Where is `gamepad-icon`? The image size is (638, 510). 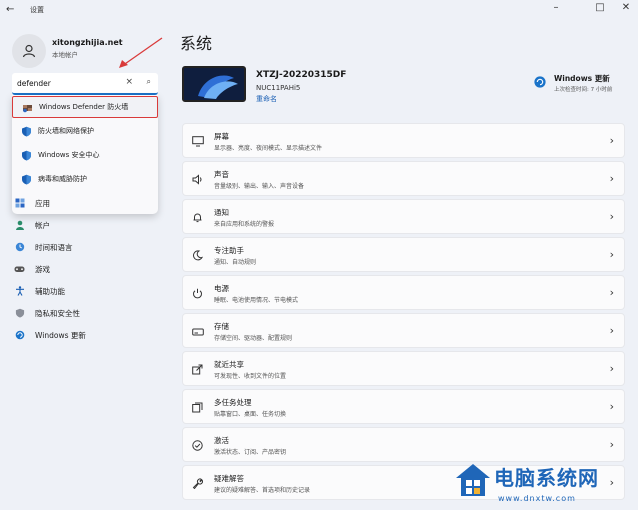
gamepad-icon is located at coordinates (19, 269).